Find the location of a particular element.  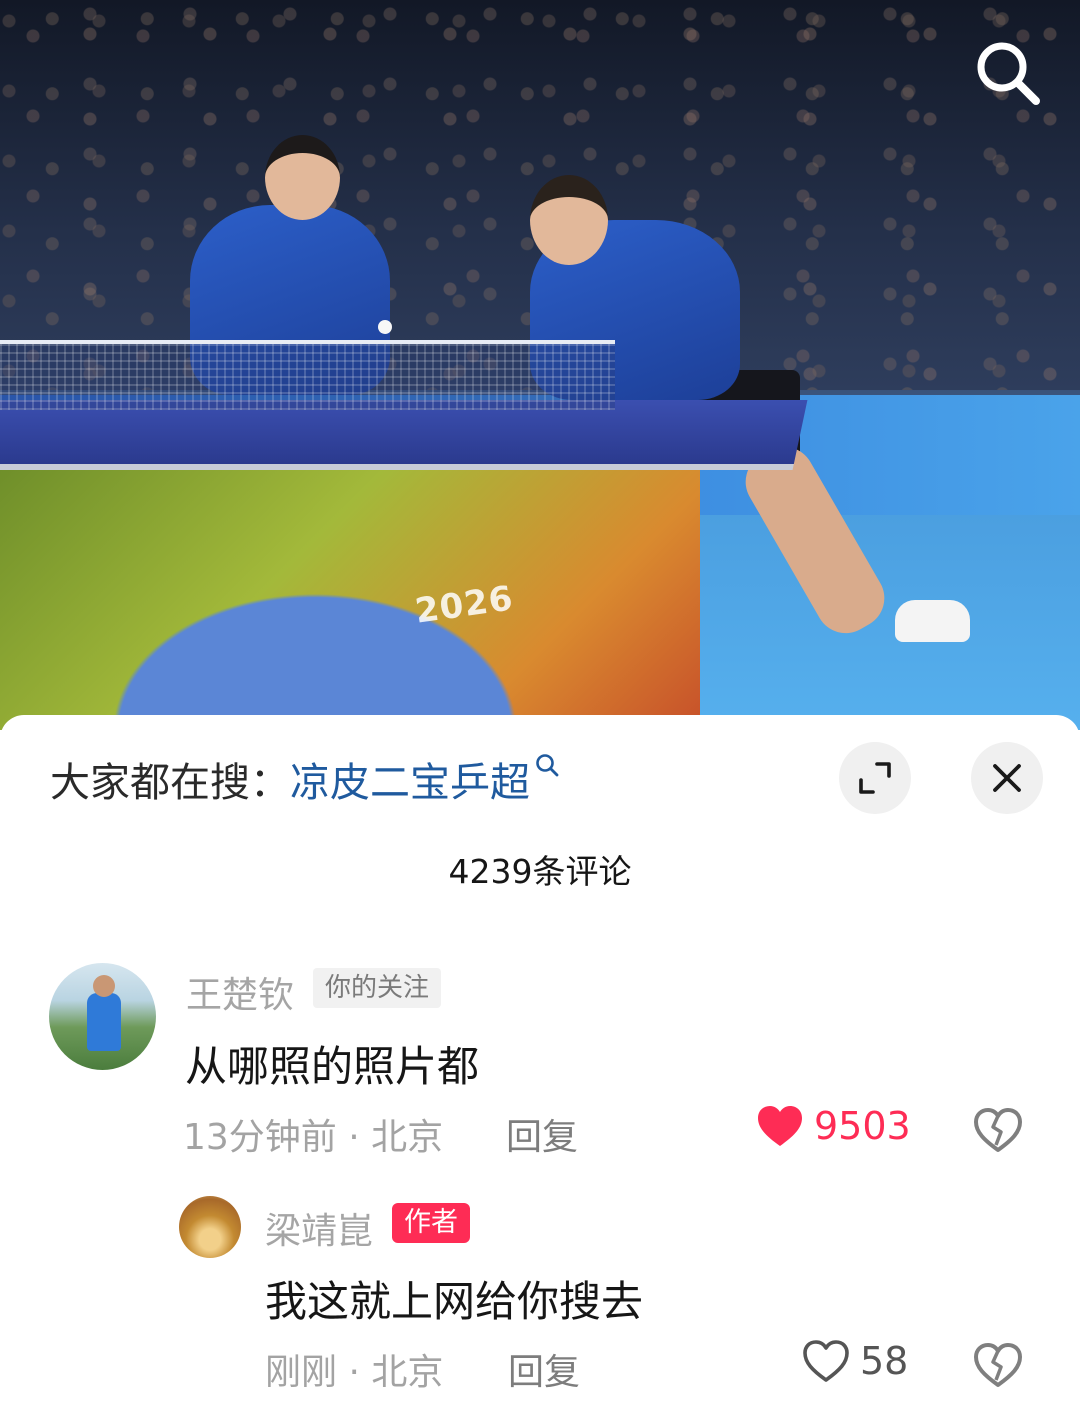

trending-query: 凉皮二宝乒超 is located at coordinates (410, 779).